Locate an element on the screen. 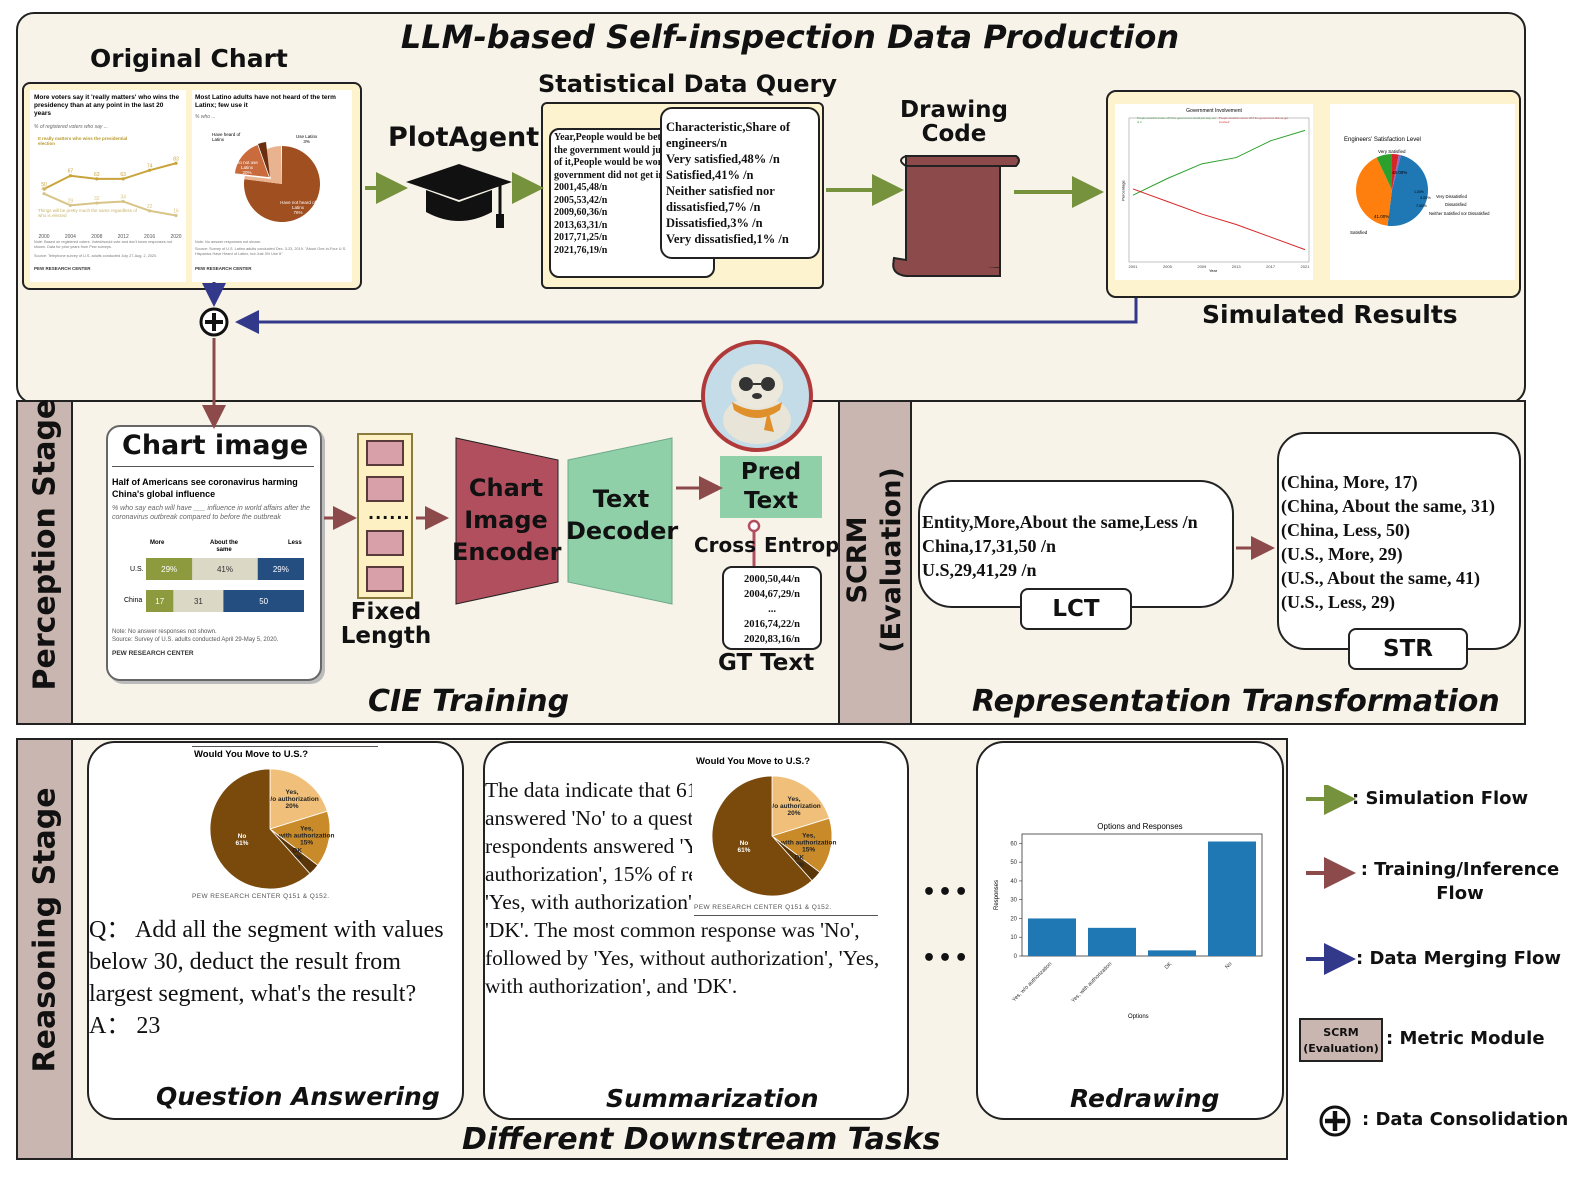 The image size is (1576, 1177). graduation-cap-icon is located at coordinates (459, 196).